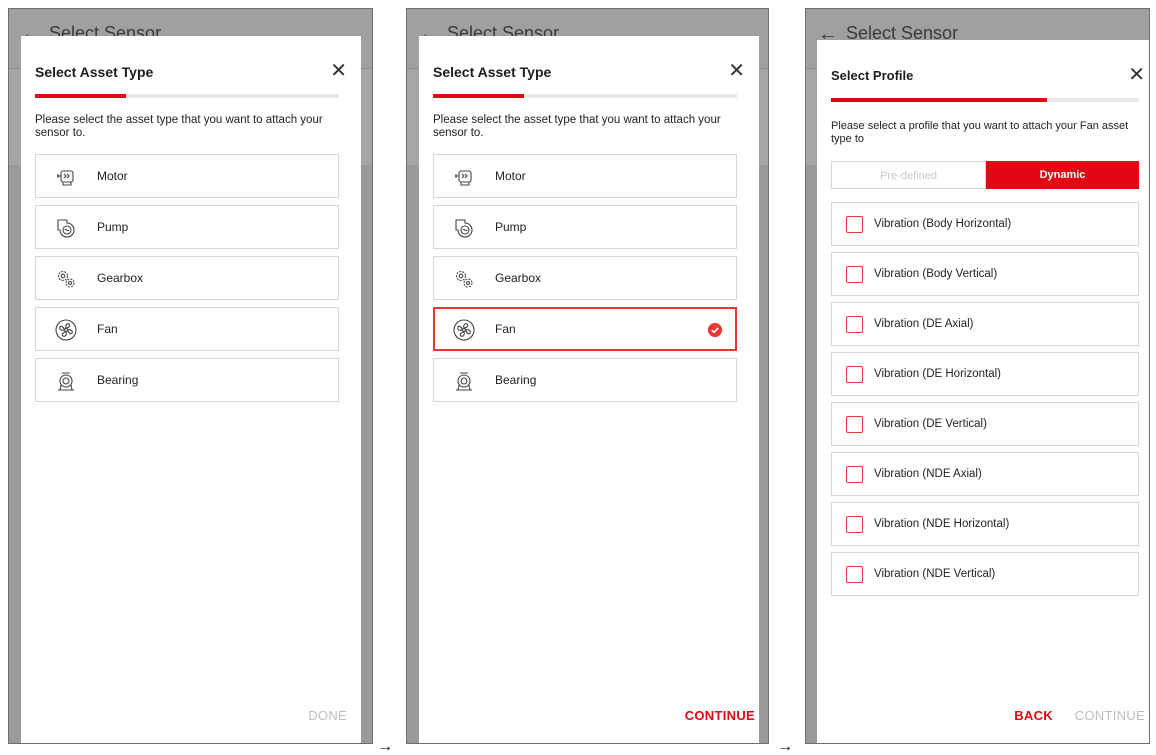 The height and width of the screenshot is (755, 1156). I want to click on profile-item: Vibration (Body Horizontal), so click(985, 224).